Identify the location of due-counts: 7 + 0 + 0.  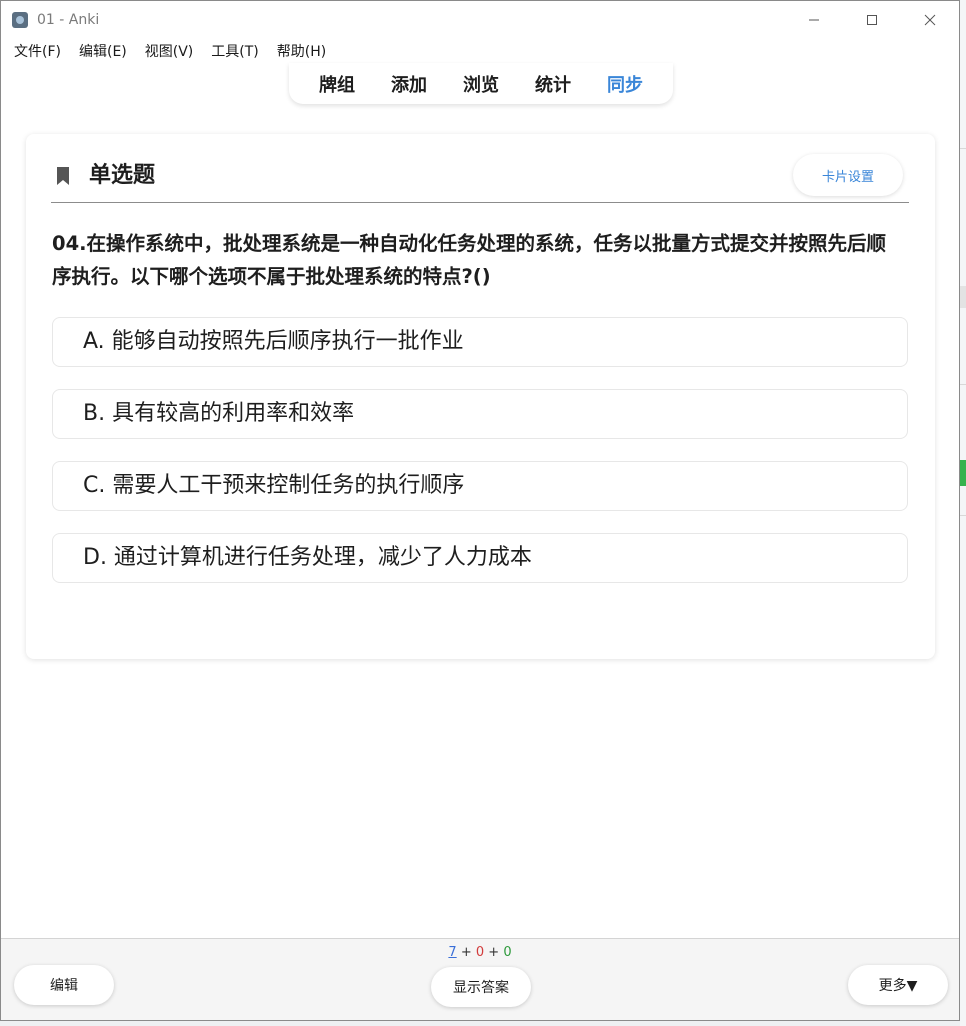
(480, 952).